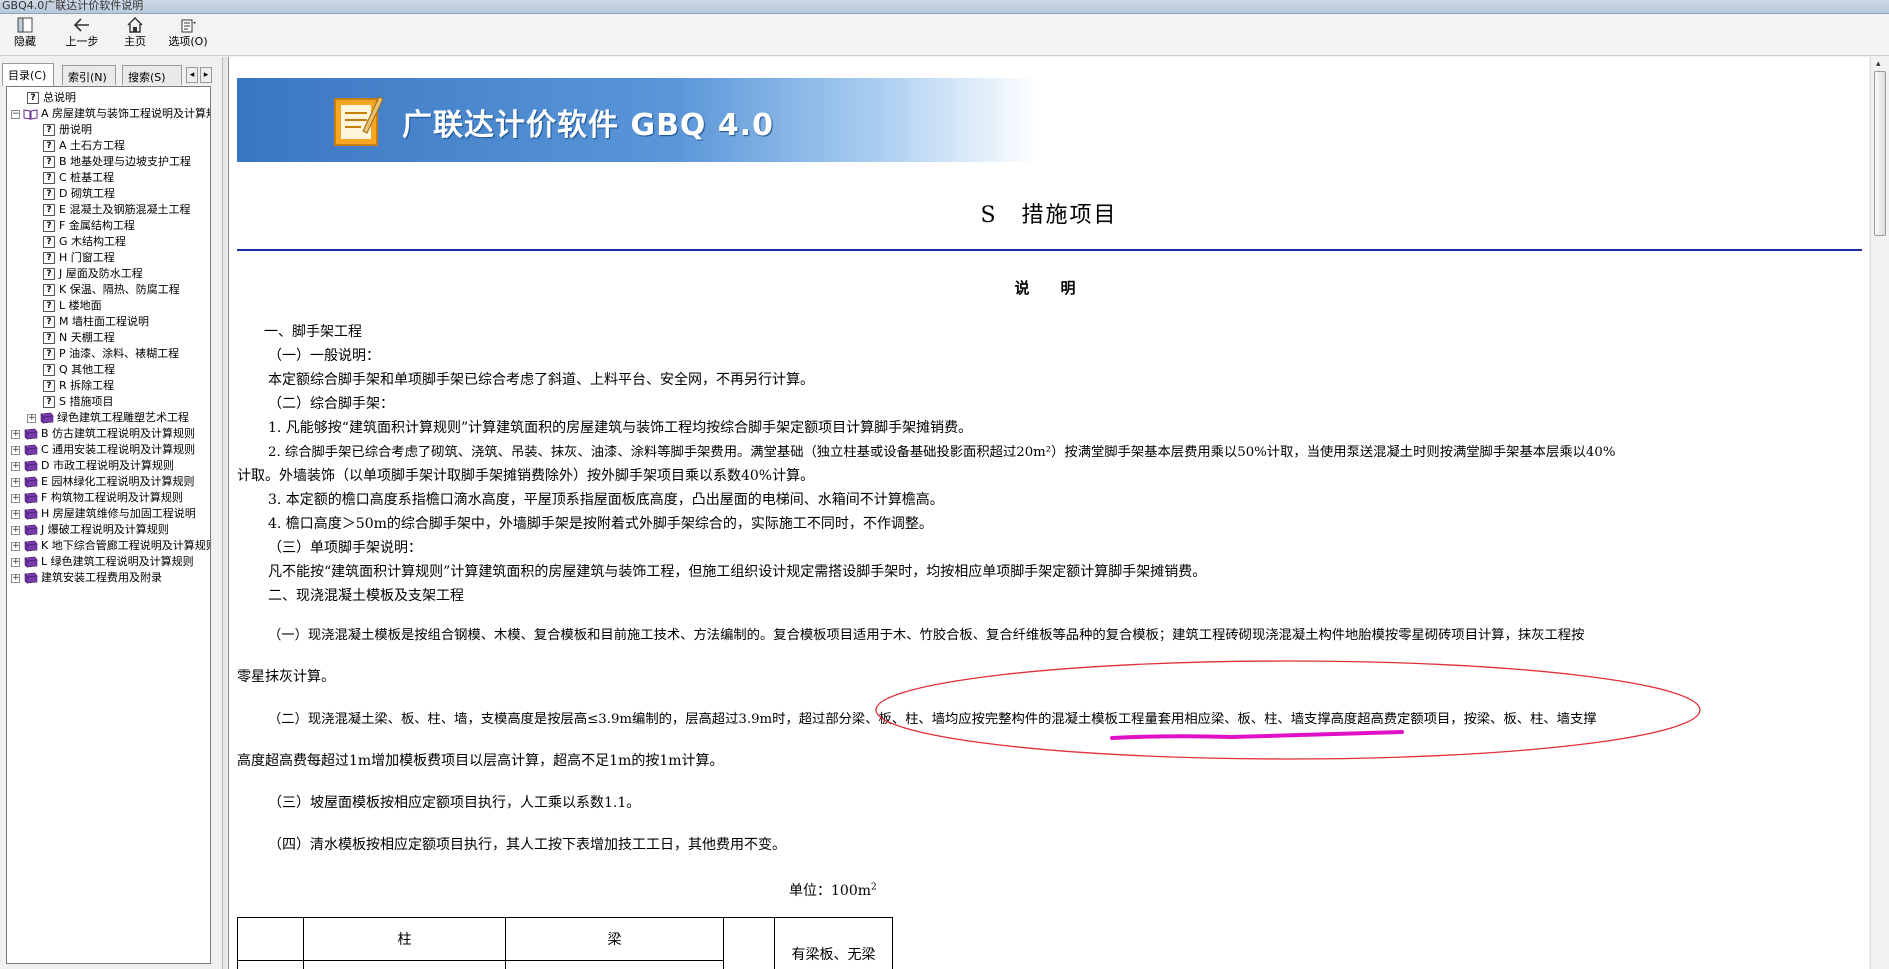 The image size is (1889, 969). What do you see at coordinates (107, 146) in the screenshot?
I see `tree-item: ? A 土石方工程` at bounding box center [107, 146].